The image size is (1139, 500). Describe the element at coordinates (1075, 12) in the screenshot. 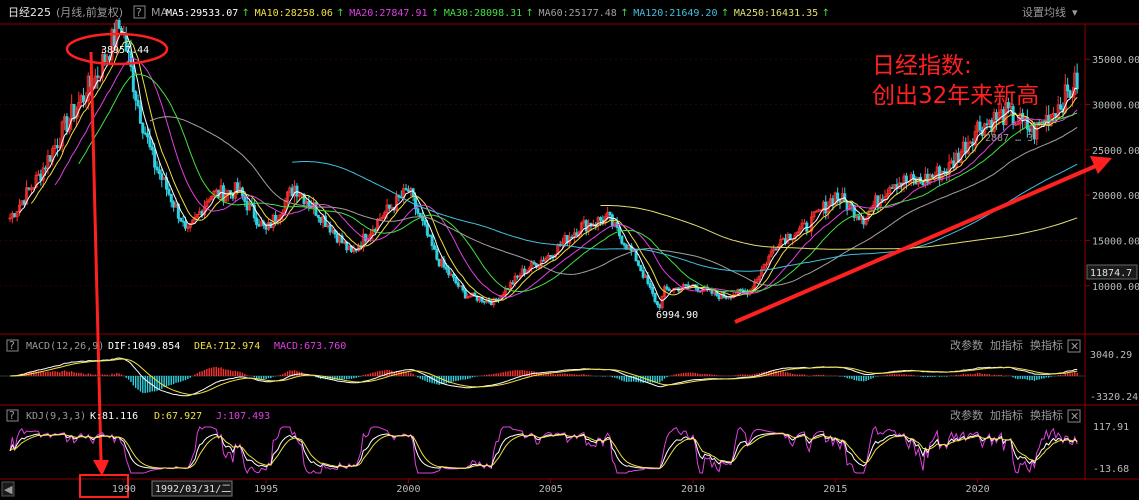

I see `ma-dropdown-icon: ▾` at that location.